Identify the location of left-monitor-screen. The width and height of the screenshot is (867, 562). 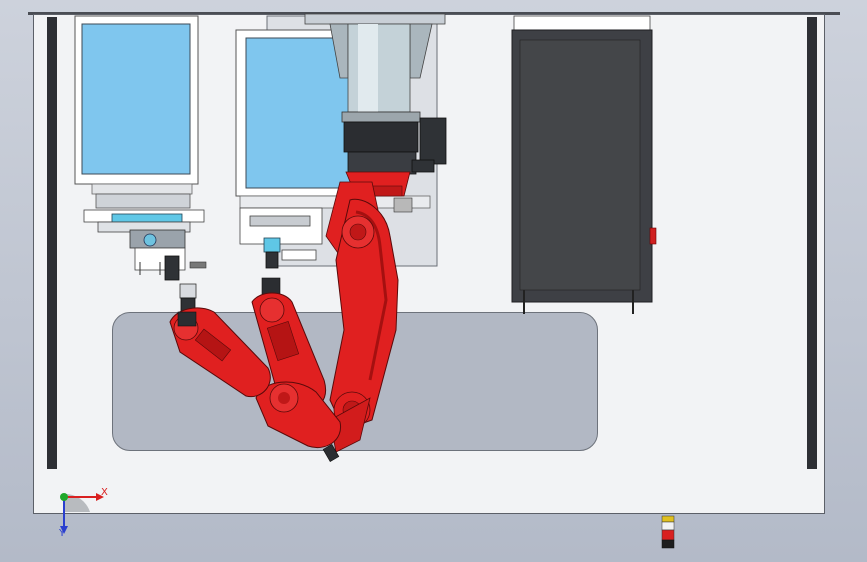
(136, 99).